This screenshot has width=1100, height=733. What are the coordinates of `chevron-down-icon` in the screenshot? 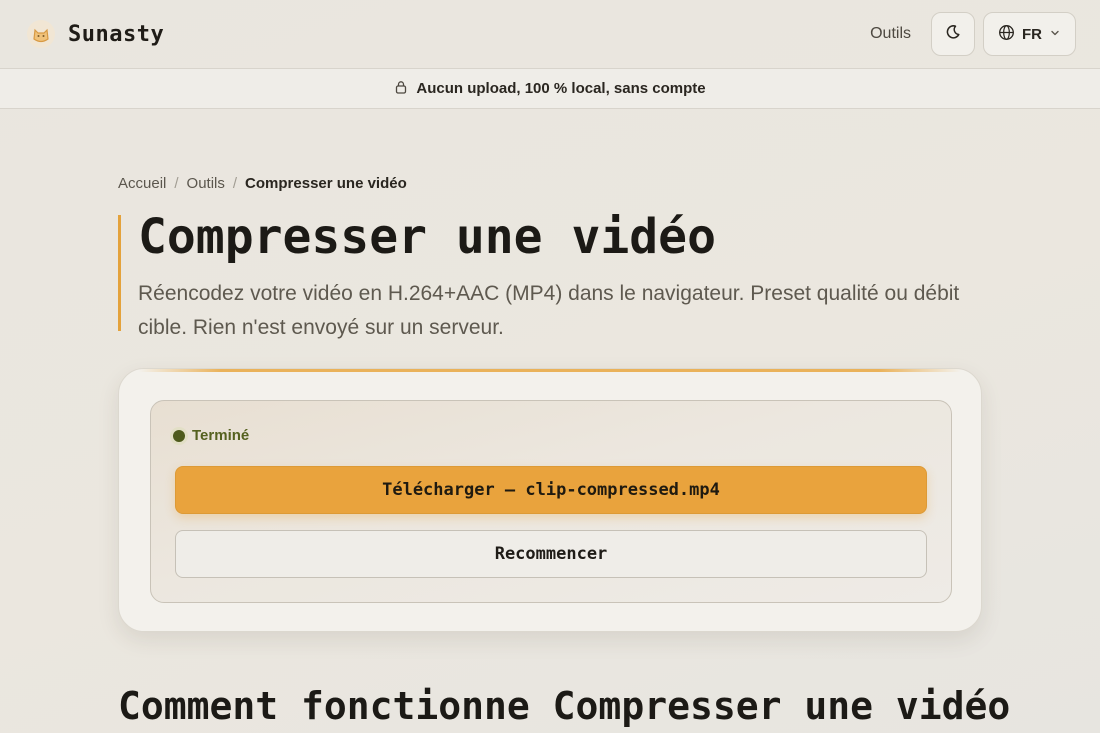 It's located at (1055, 34).